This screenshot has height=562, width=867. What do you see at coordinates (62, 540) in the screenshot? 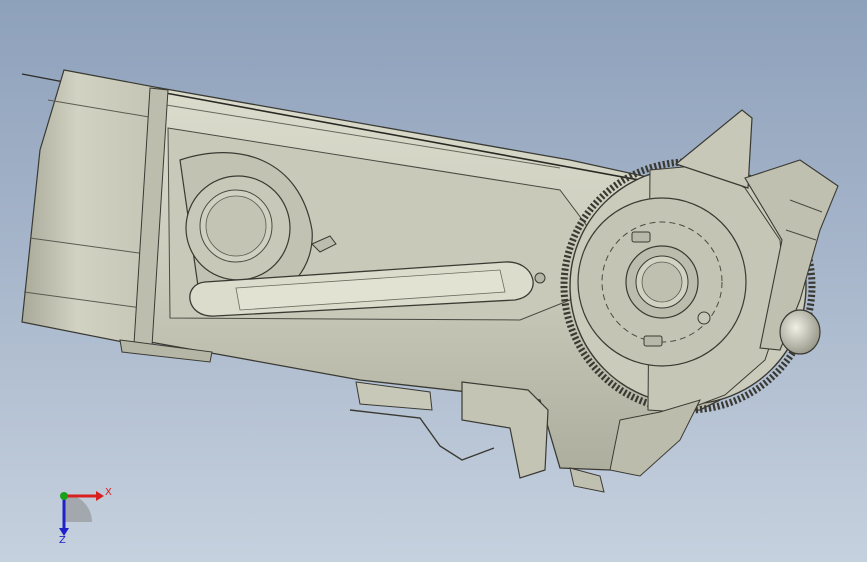
I see `z-axis-label: Z` at bounding box center [62, 540].